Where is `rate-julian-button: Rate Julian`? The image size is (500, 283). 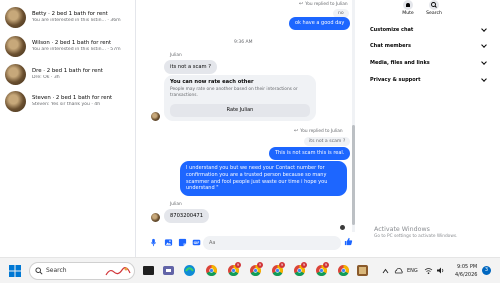
rate-julian-button: Rate Julian is located at coordinates (240, 110).